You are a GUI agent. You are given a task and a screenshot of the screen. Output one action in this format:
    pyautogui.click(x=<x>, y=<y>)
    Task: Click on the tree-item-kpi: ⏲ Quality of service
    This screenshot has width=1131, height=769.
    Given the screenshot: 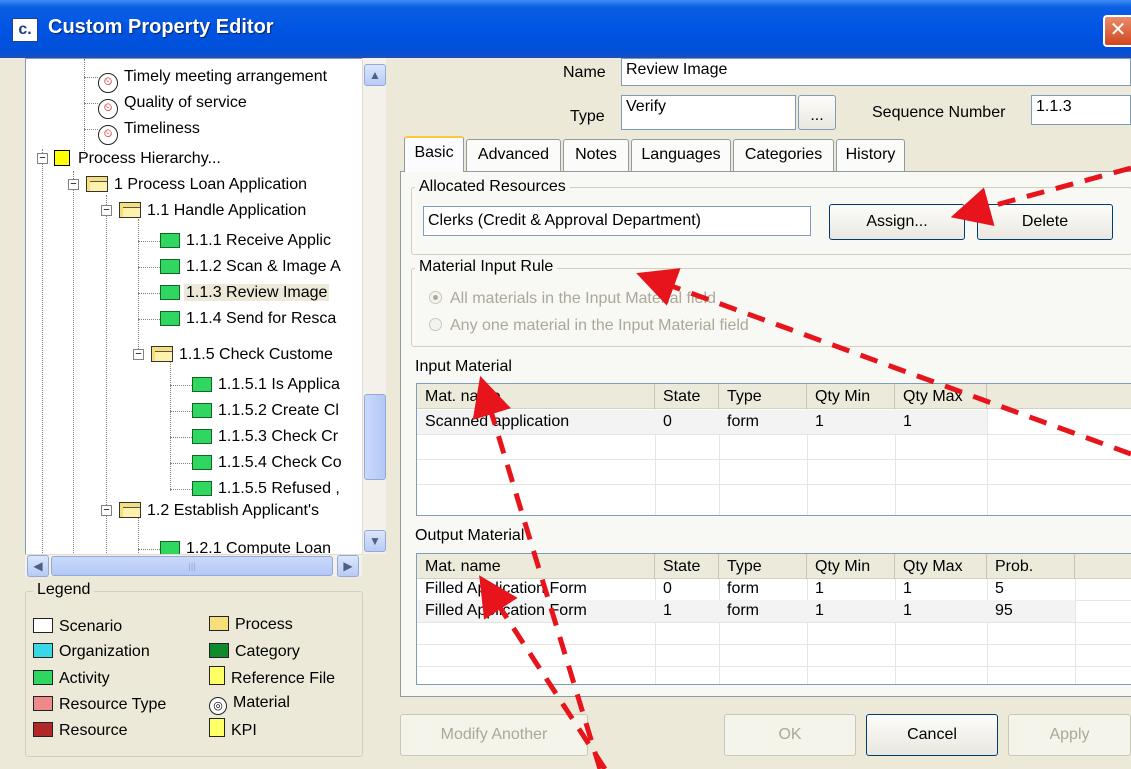 What is the action you would take?
    pyautogui.click(x=173, y=105)
    